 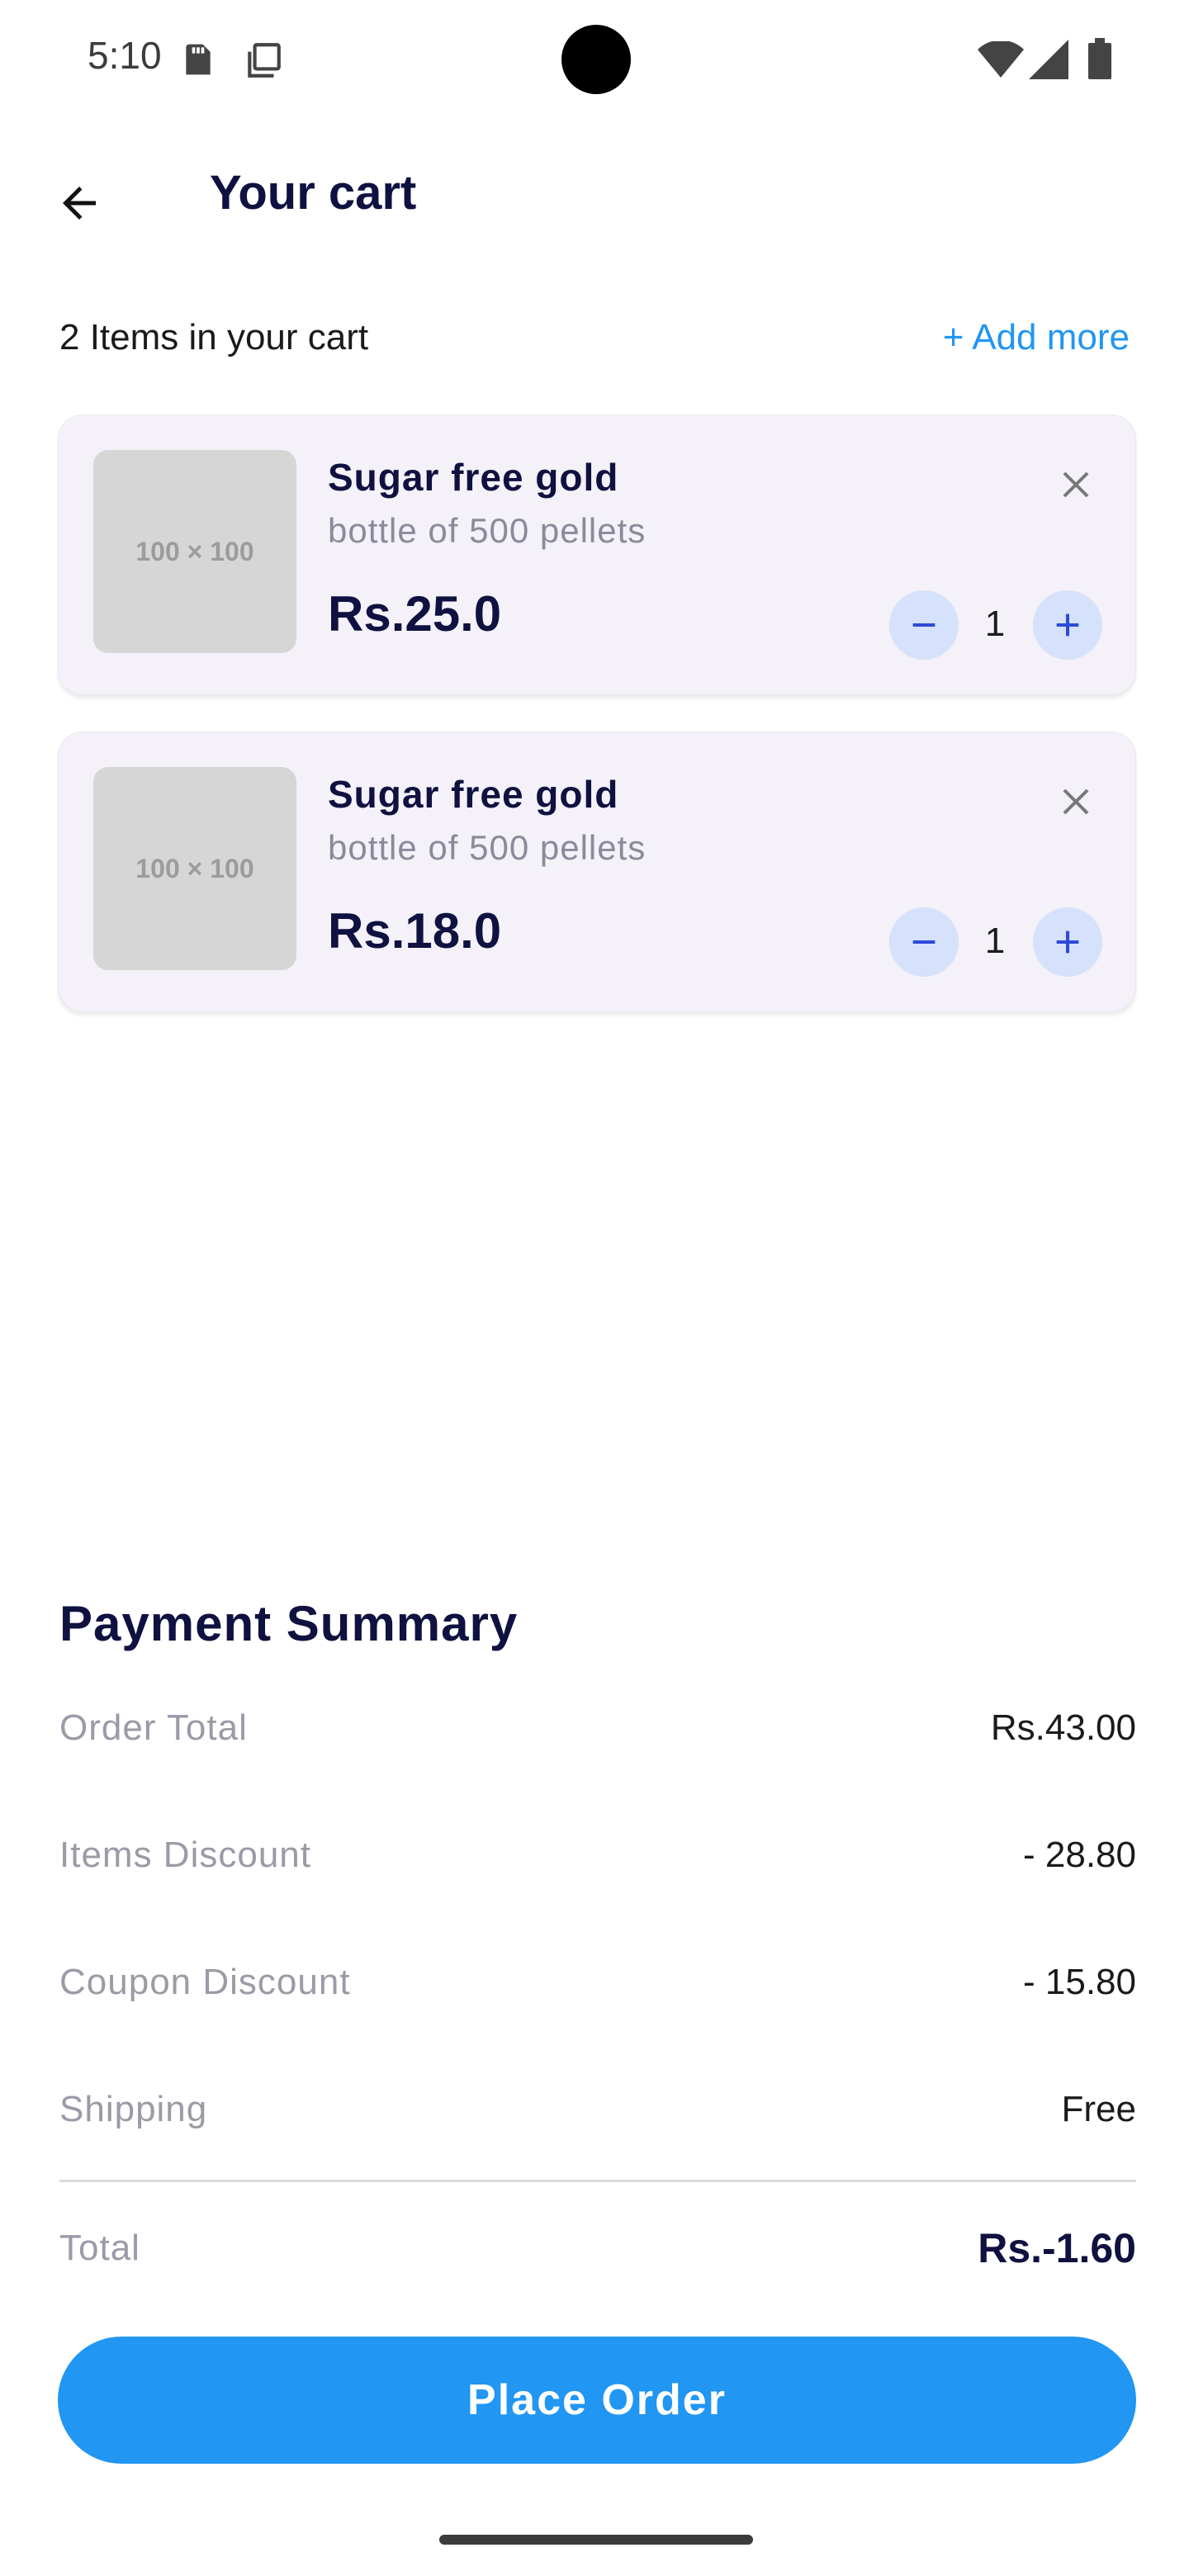 I want to click on summary-value: Rs.43.00, so click(x=1063, y=1727).